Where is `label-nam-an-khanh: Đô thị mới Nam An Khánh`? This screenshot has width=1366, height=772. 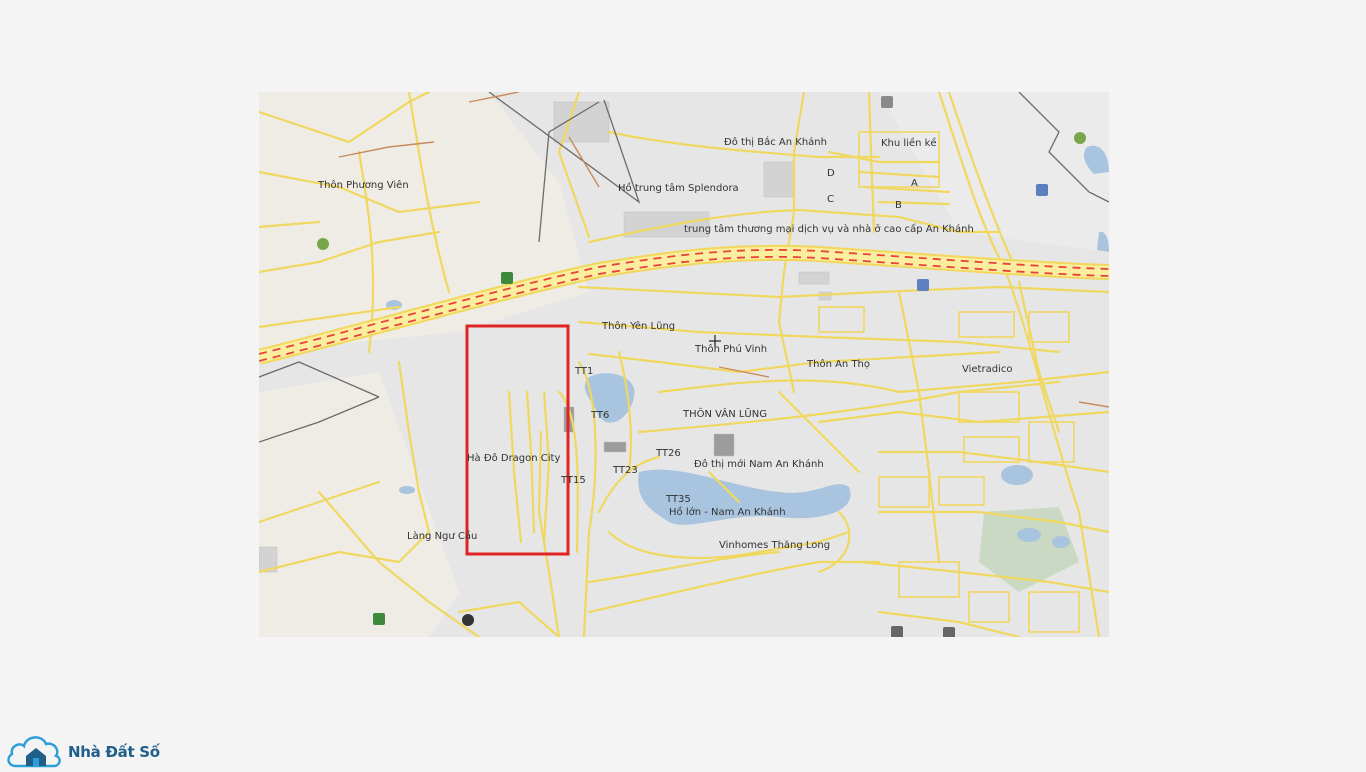
label-nam-an-khanh: Đô thị mới Nam An Khánh is located at coordinates (759, 464).